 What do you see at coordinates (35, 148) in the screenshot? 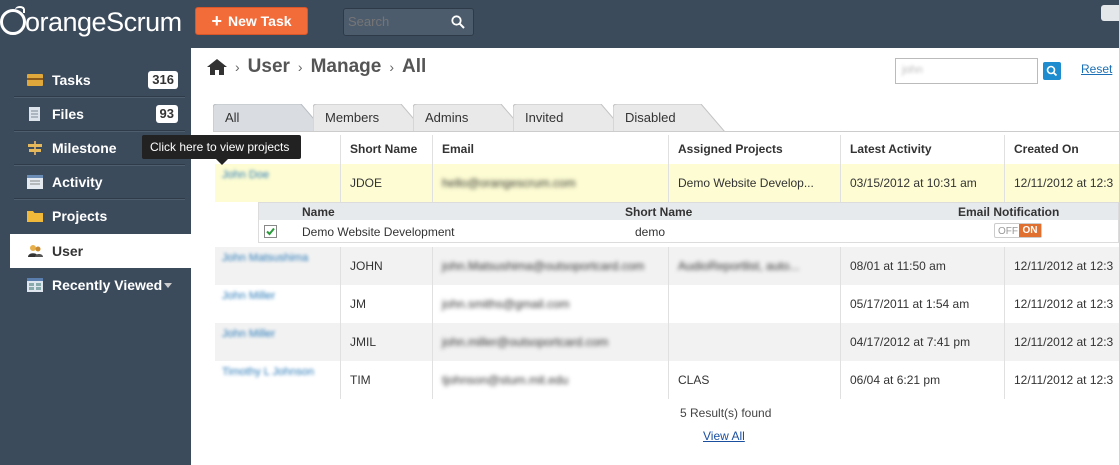
I see `milestone-icon` at bounding box center [35, 148].